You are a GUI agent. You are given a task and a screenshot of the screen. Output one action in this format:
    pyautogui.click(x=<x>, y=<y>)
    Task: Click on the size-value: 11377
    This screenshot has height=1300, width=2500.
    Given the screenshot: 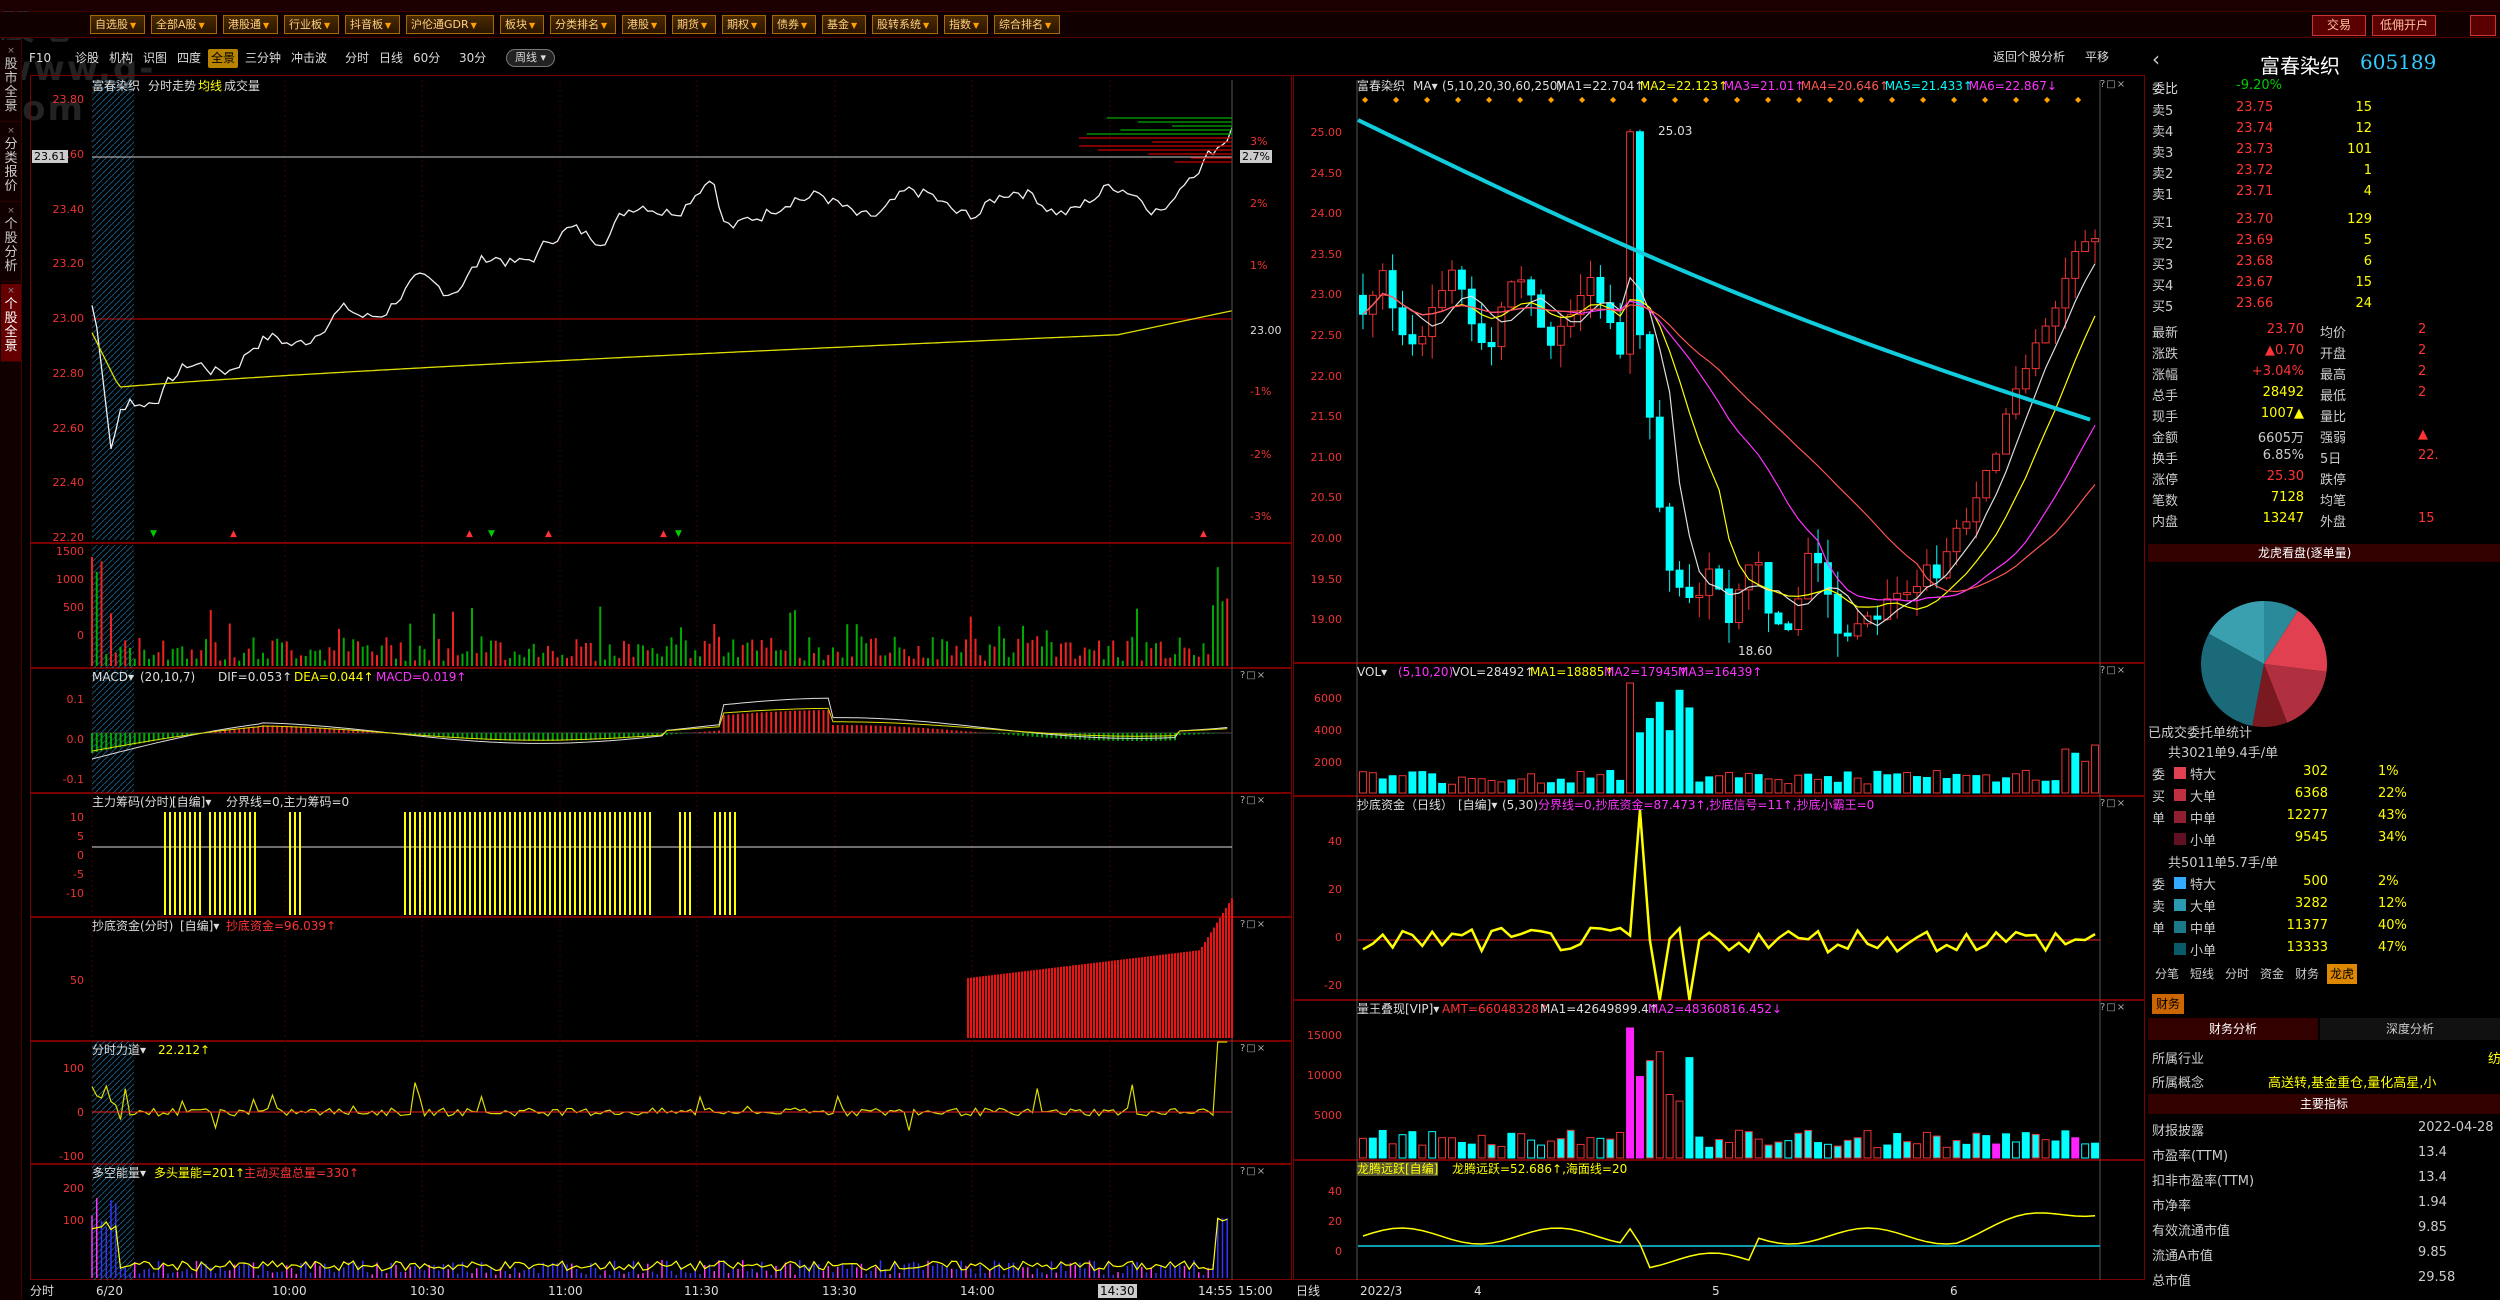 What is the action you would take?
    pyautogui.click(x=2307, y=925)
    